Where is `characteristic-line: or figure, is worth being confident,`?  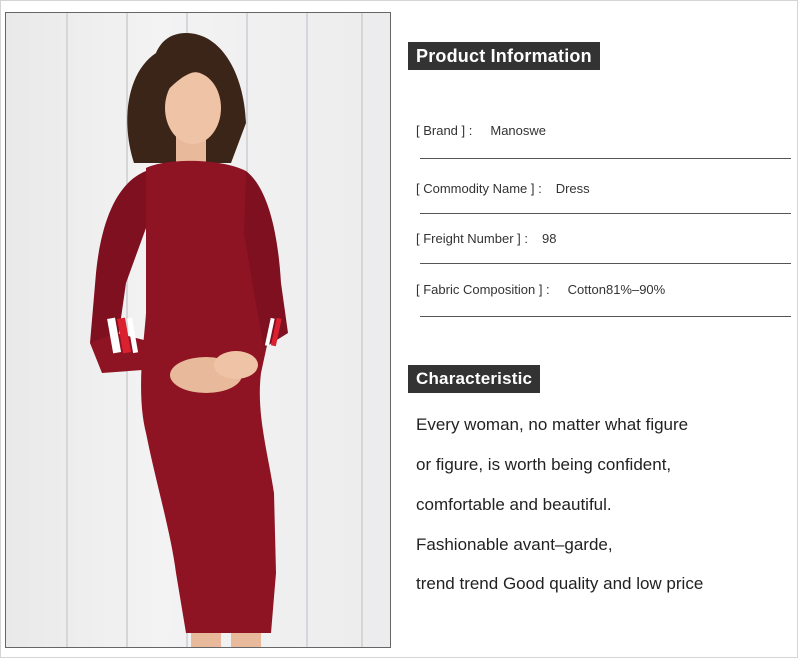
characteristic-line: or figure, is worth being confident, is located at coordinates (544, 464).